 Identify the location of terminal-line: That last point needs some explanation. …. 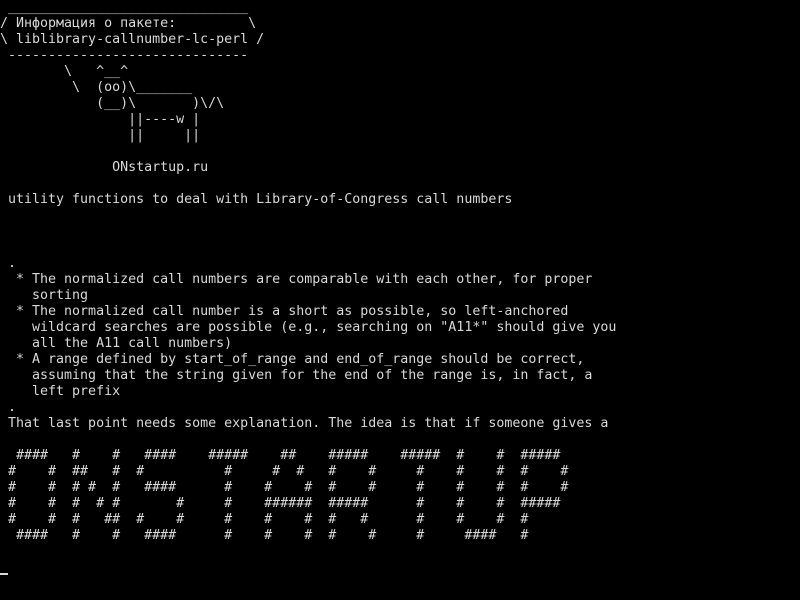
(304, 423).